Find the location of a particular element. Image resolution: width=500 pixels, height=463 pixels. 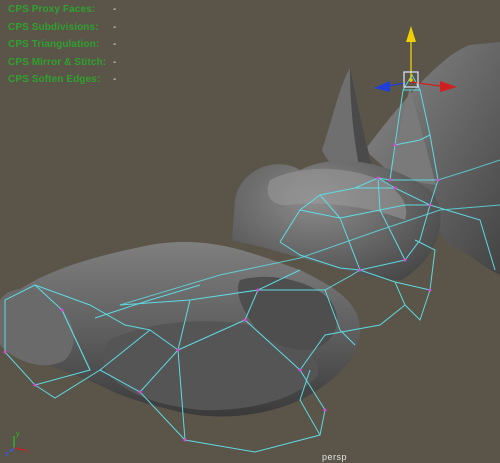

axis-y-label: y is located at coordinates (18, 434).